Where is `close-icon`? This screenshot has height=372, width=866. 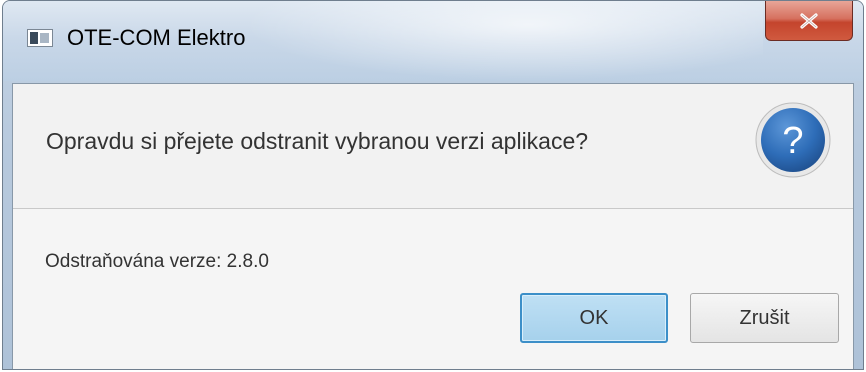 close-icon is located at coordinates (809, 20).